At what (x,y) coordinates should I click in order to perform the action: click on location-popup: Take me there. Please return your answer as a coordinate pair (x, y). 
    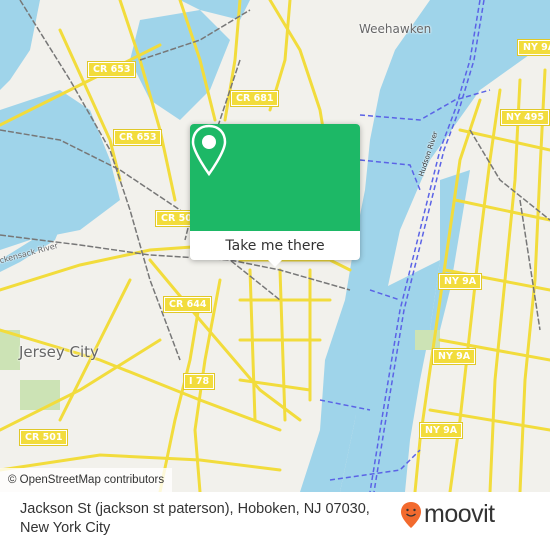
    Looking at the image, I should click on (275, 195).